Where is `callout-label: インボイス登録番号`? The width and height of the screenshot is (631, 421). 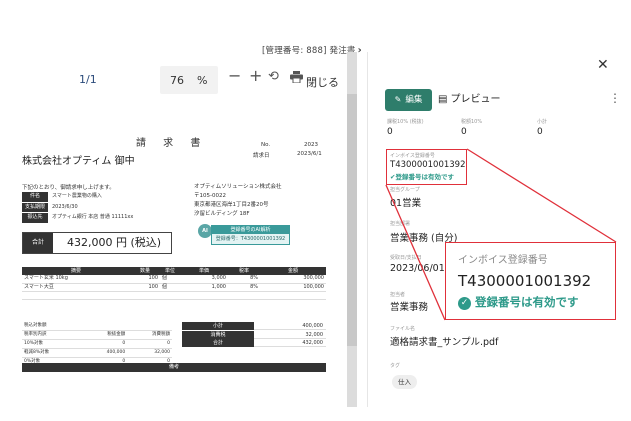
callout-label: インボイス登録番号 is located at coordinates (503, 260).